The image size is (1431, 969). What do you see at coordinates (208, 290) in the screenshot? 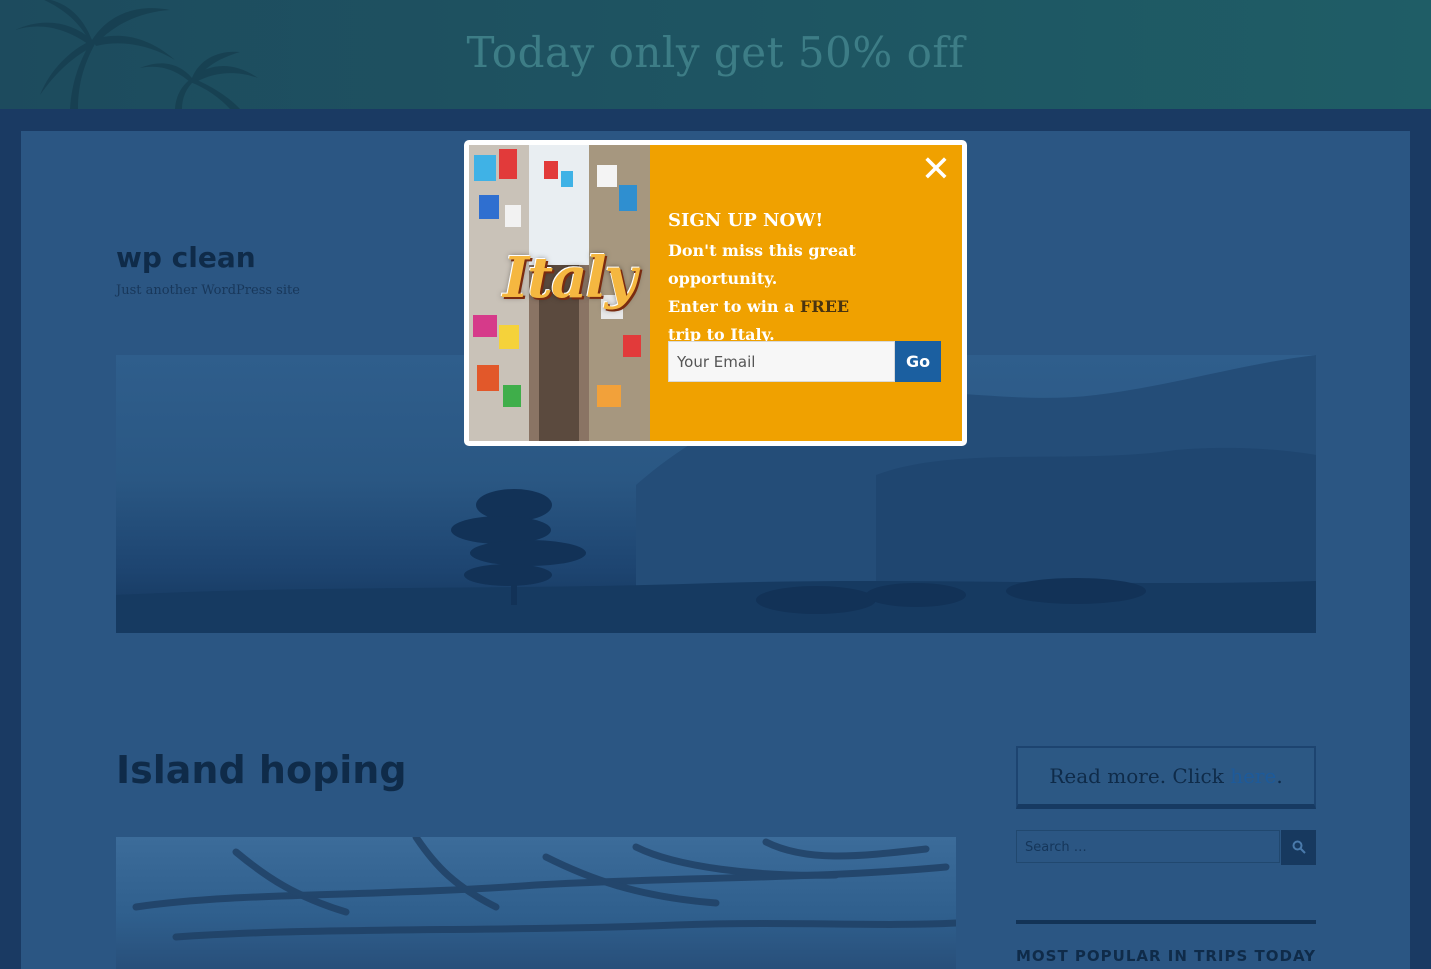
I see `site-tagline: Just another WordPress site` at bounding box center [208, 290].